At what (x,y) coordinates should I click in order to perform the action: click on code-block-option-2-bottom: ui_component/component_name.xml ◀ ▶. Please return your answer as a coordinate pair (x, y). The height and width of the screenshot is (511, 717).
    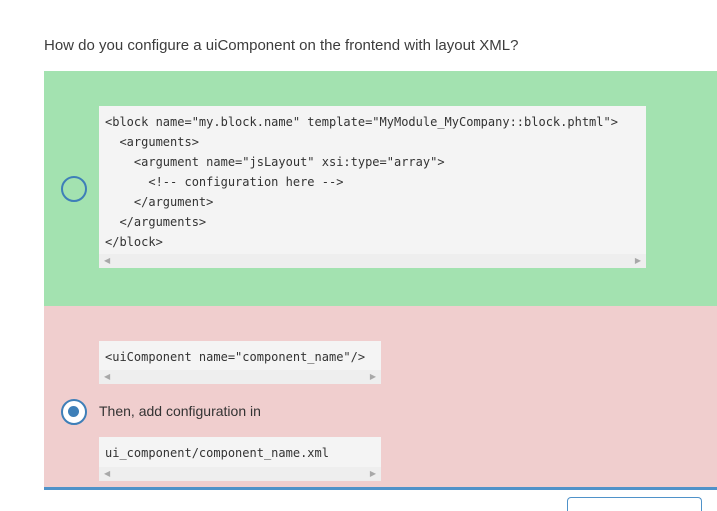
    Looking at the image, I should click on (240, 459).